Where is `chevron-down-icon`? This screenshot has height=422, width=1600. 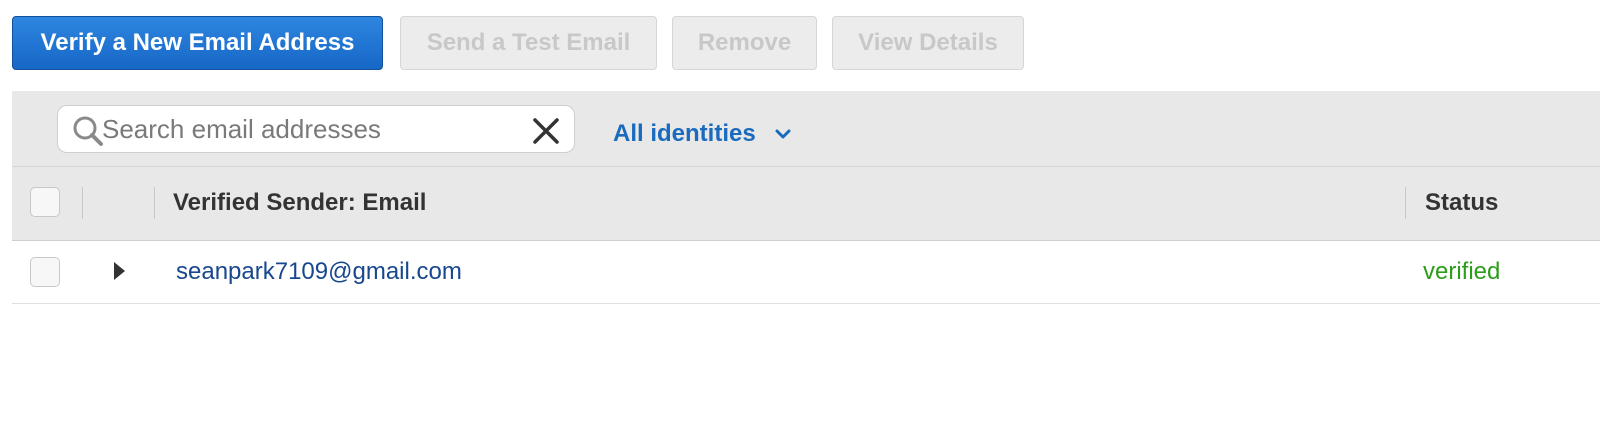
chevron-down-icon is located at coordinates (783, 134).